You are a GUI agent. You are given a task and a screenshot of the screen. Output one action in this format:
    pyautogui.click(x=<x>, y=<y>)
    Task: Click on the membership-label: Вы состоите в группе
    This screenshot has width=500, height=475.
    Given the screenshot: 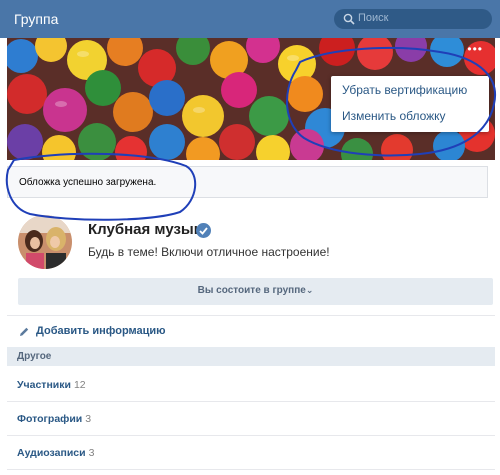 What is the action you would take?
    pyautogui.click(x=251, y=290)
    